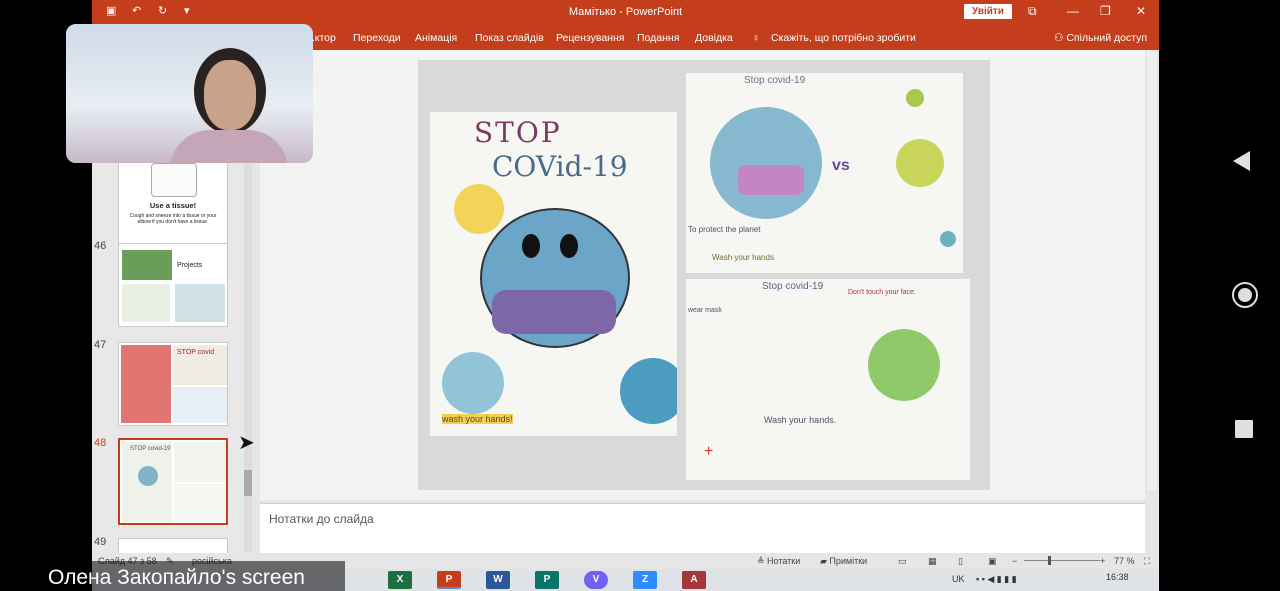  I want to click on vs-label: vs, so click(841, 165).